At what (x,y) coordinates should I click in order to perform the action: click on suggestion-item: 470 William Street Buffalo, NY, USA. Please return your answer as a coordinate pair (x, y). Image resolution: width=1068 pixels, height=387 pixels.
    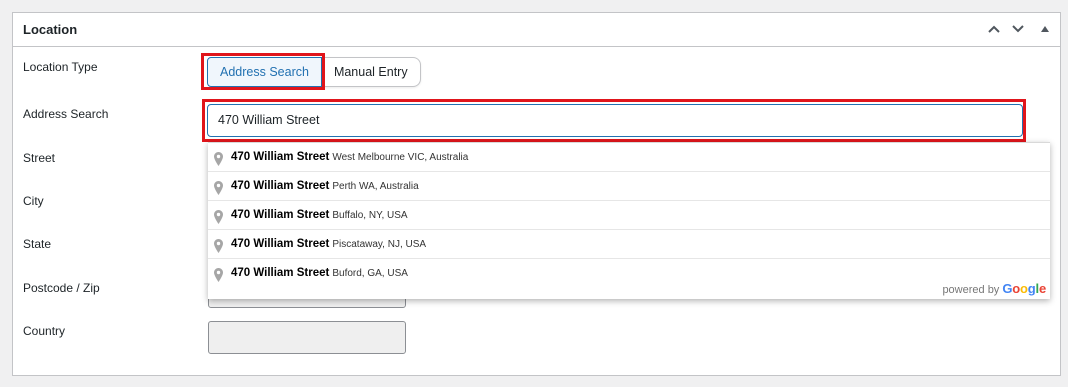
    Looking at the image, I should click on (629, 215).